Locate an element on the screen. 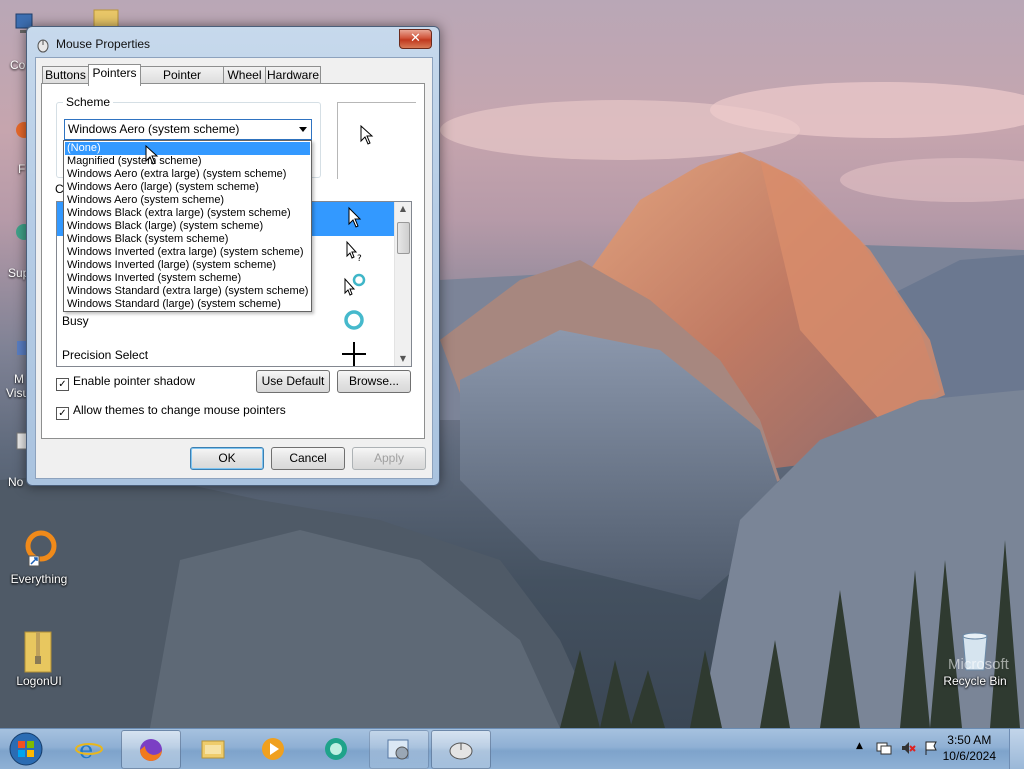 This screenshot has width=1024, height=771. arrow-icon is located at coordinates (355, 217).